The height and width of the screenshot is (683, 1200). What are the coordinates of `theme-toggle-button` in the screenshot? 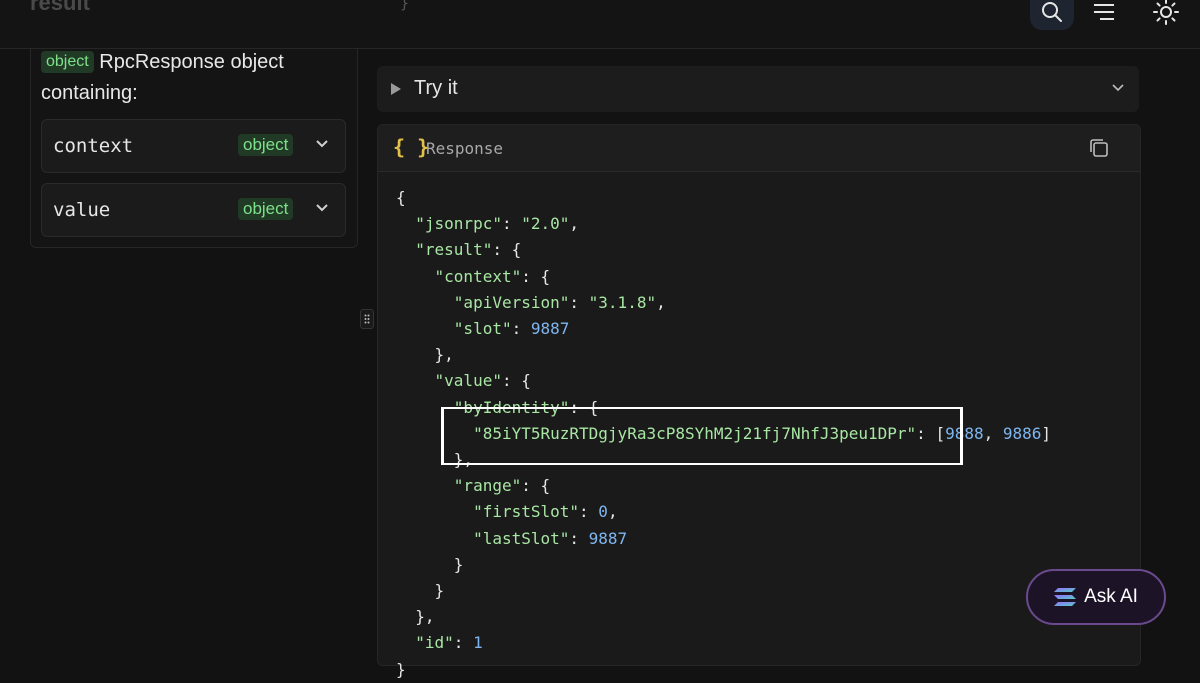 It's located at (1166, 15).